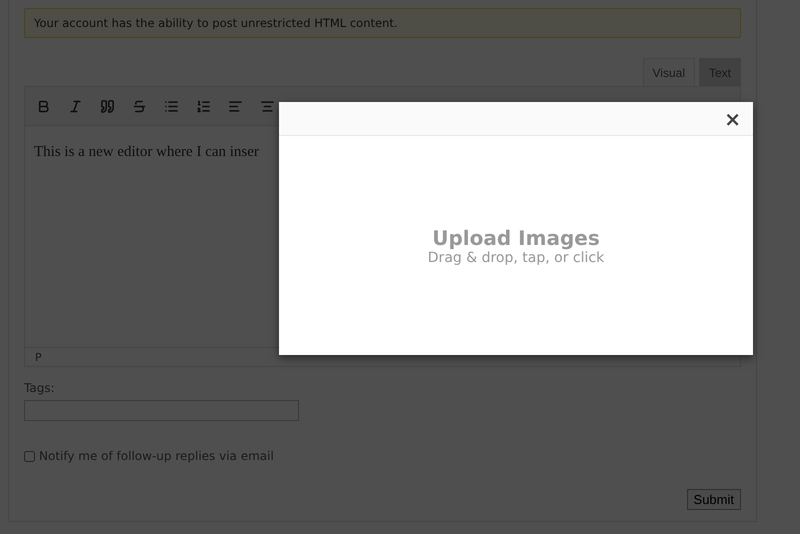 The width and height of the screenshot is (800, 534). What do you see at coordinates (713, 499) in the screenshot?
I see `submit-button: Submit` at bounding box center [713, 499].